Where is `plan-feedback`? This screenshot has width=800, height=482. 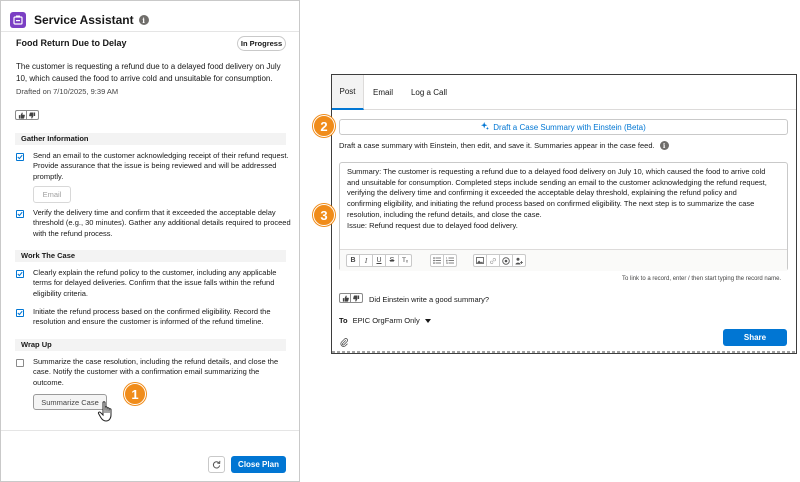 plan-feedback is located at coordinates (27, 115).